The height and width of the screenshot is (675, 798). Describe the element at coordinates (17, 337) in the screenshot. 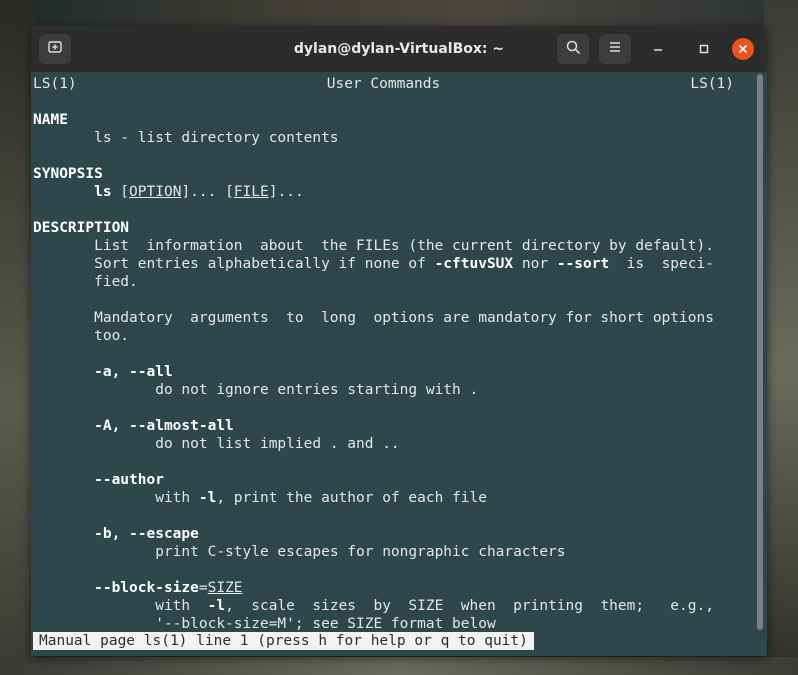

I see `wallpaper-left` at that location.